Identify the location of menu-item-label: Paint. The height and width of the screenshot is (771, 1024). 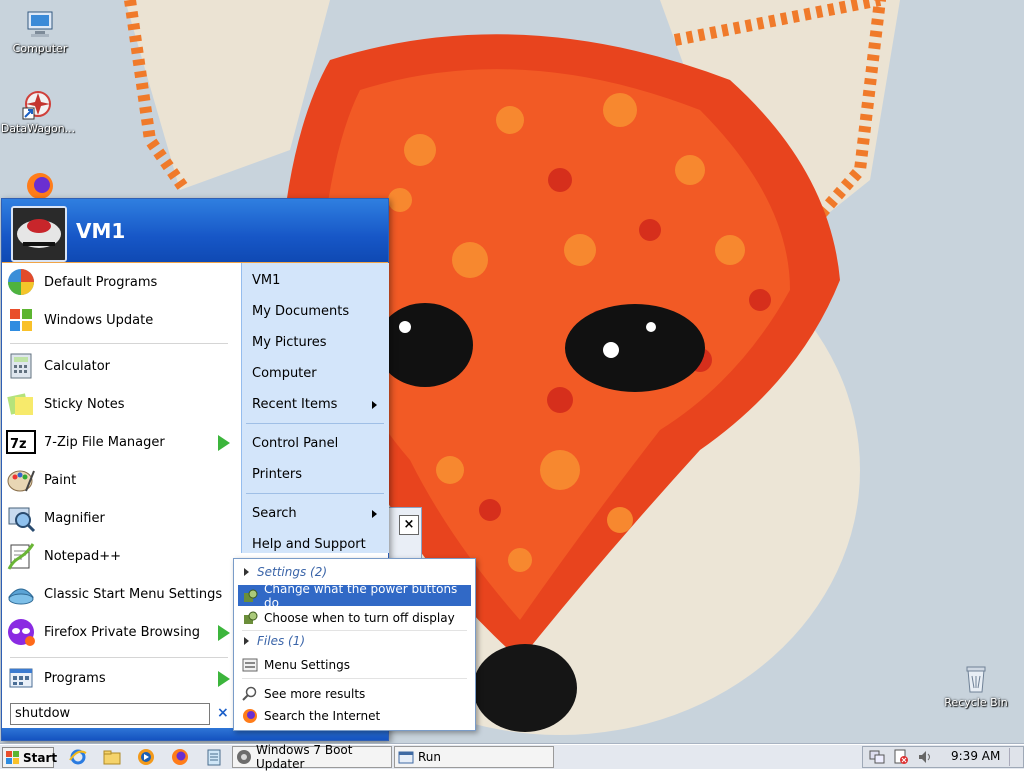
(60, 480).